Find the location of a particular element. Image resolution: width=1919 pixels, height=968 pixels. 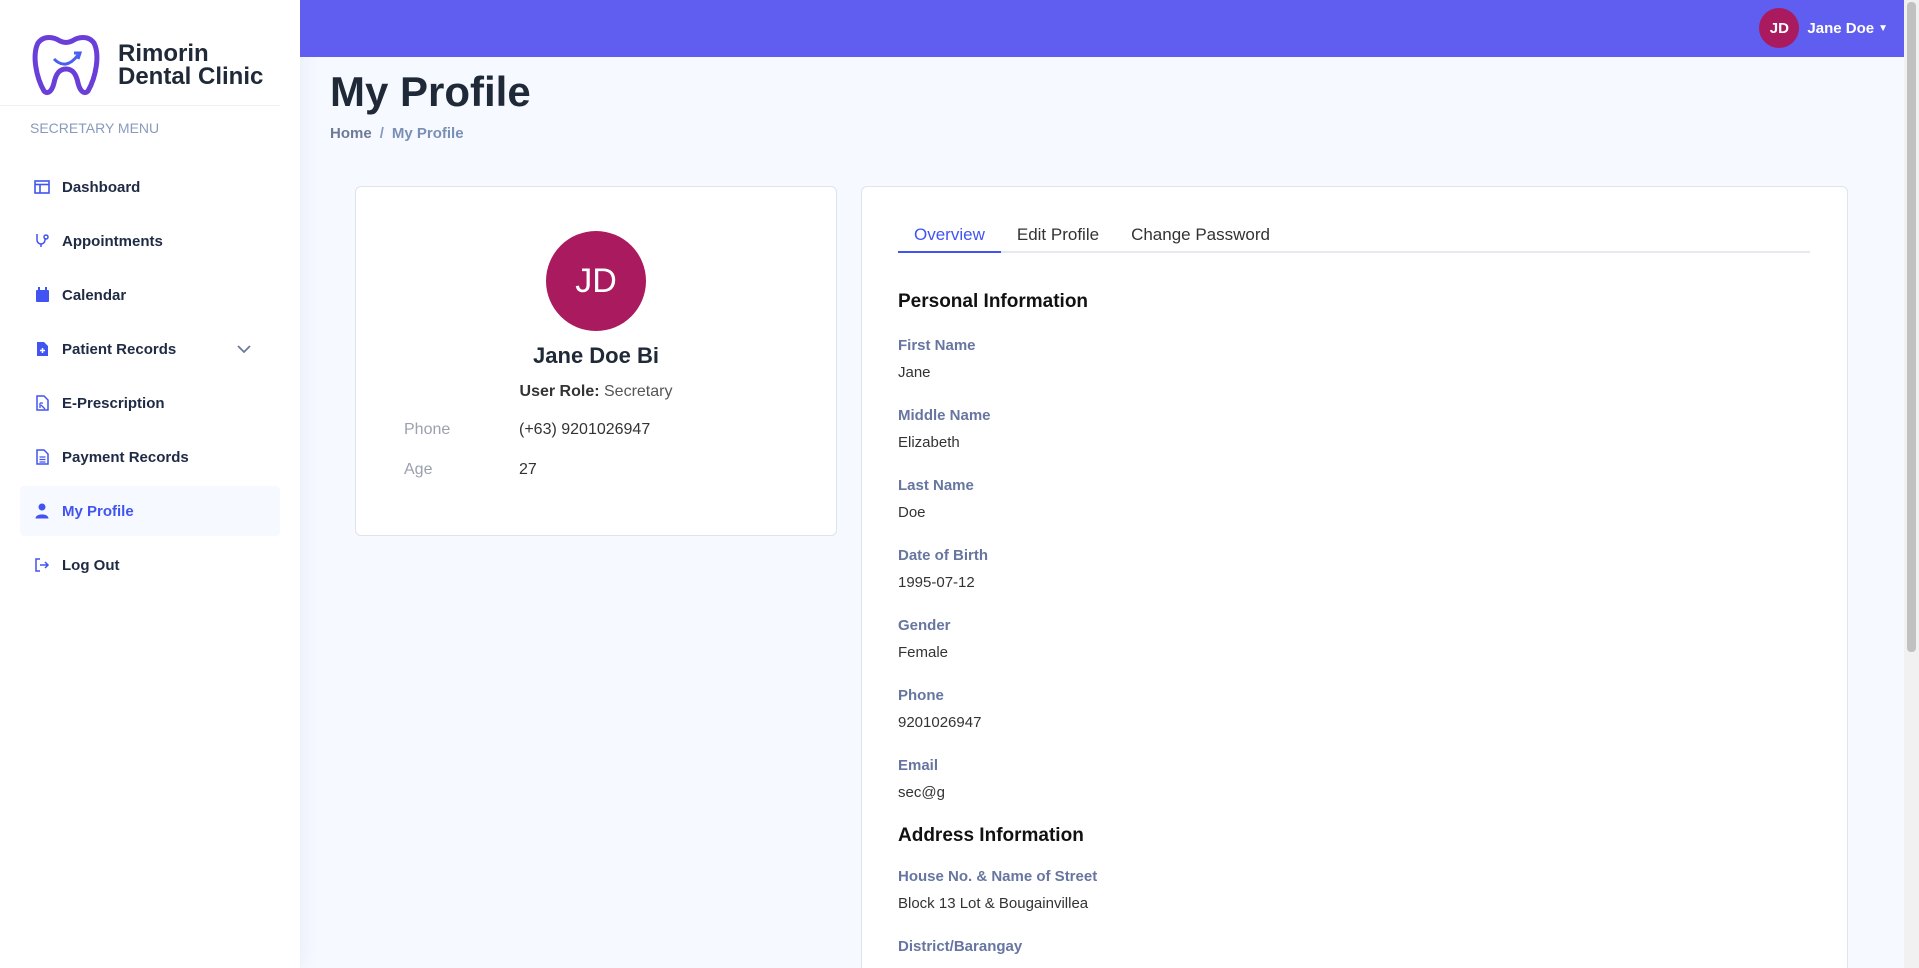

brand-name-line1: Rimorin is located at coordinates (163, 53).